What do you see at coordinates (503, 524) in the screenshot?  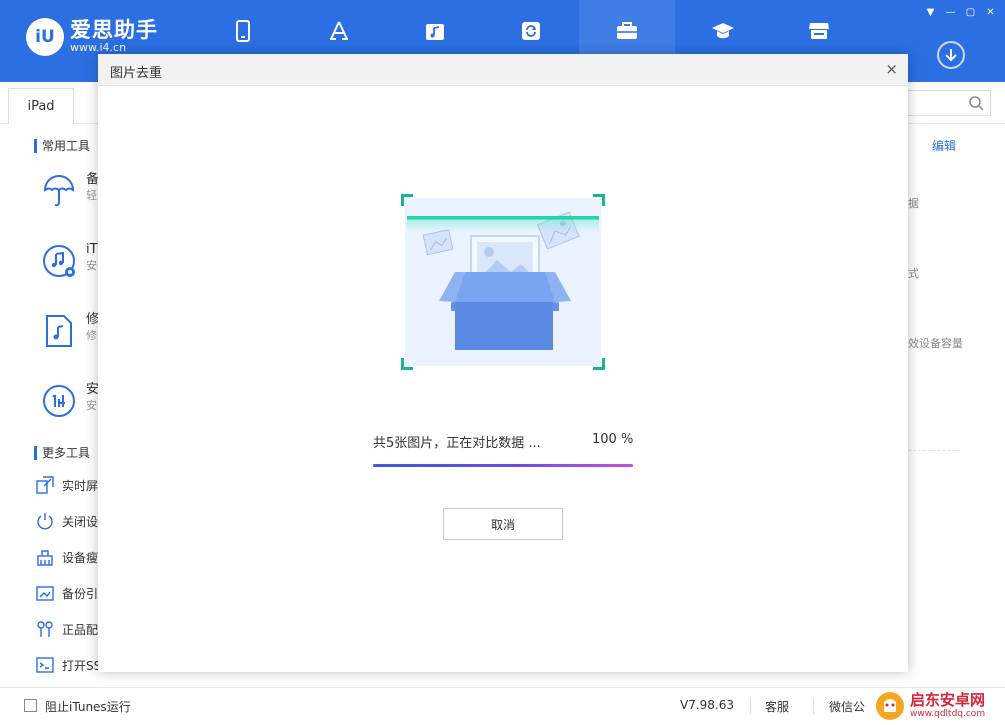 I see `cancel-button: 取消` at bounding box center [503, 524].